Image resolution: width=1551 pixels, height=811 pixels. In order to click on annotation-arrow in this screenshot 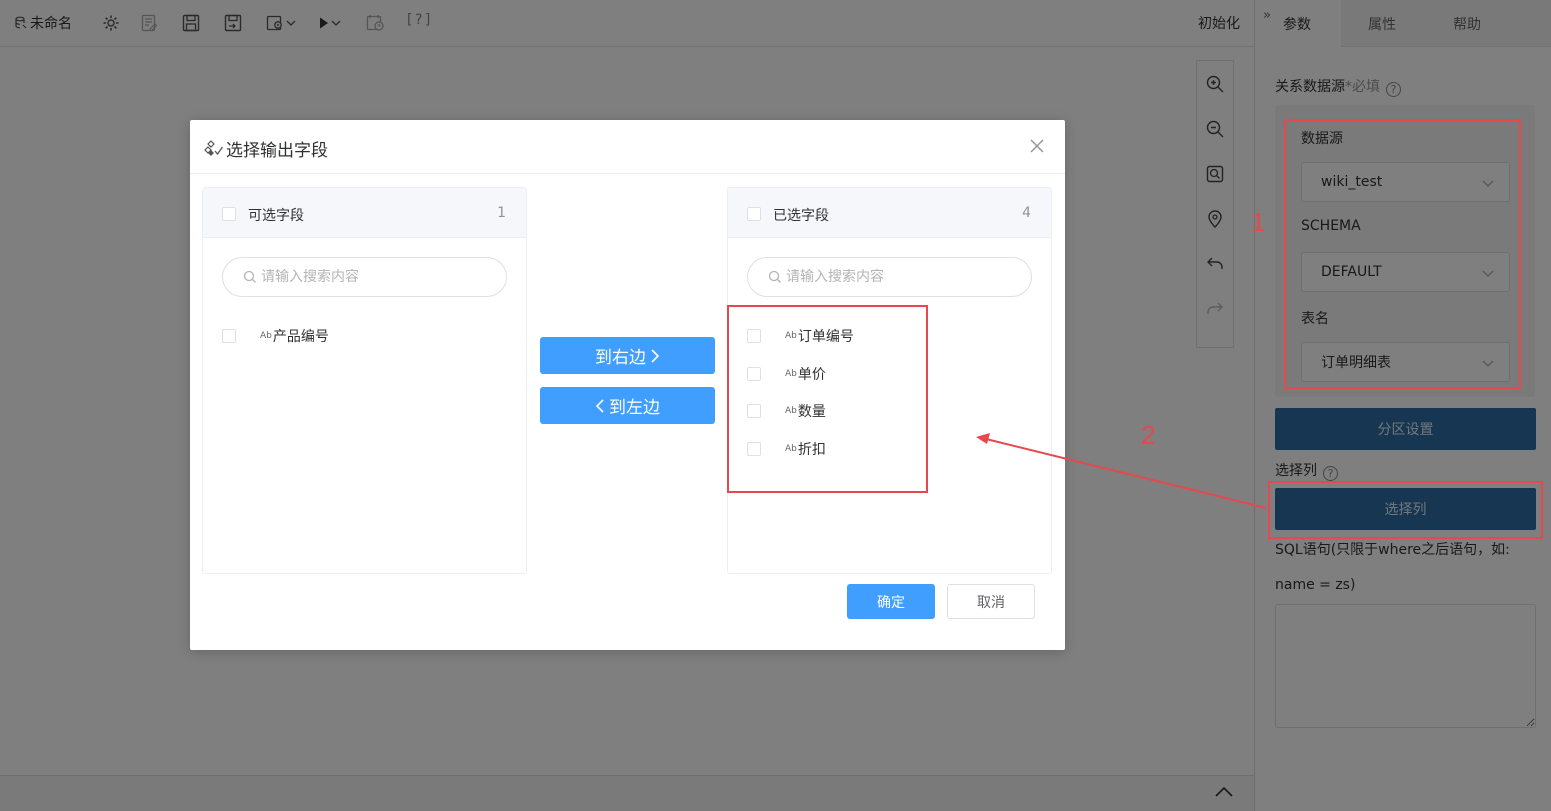, I will do `click(1121, 471)`.